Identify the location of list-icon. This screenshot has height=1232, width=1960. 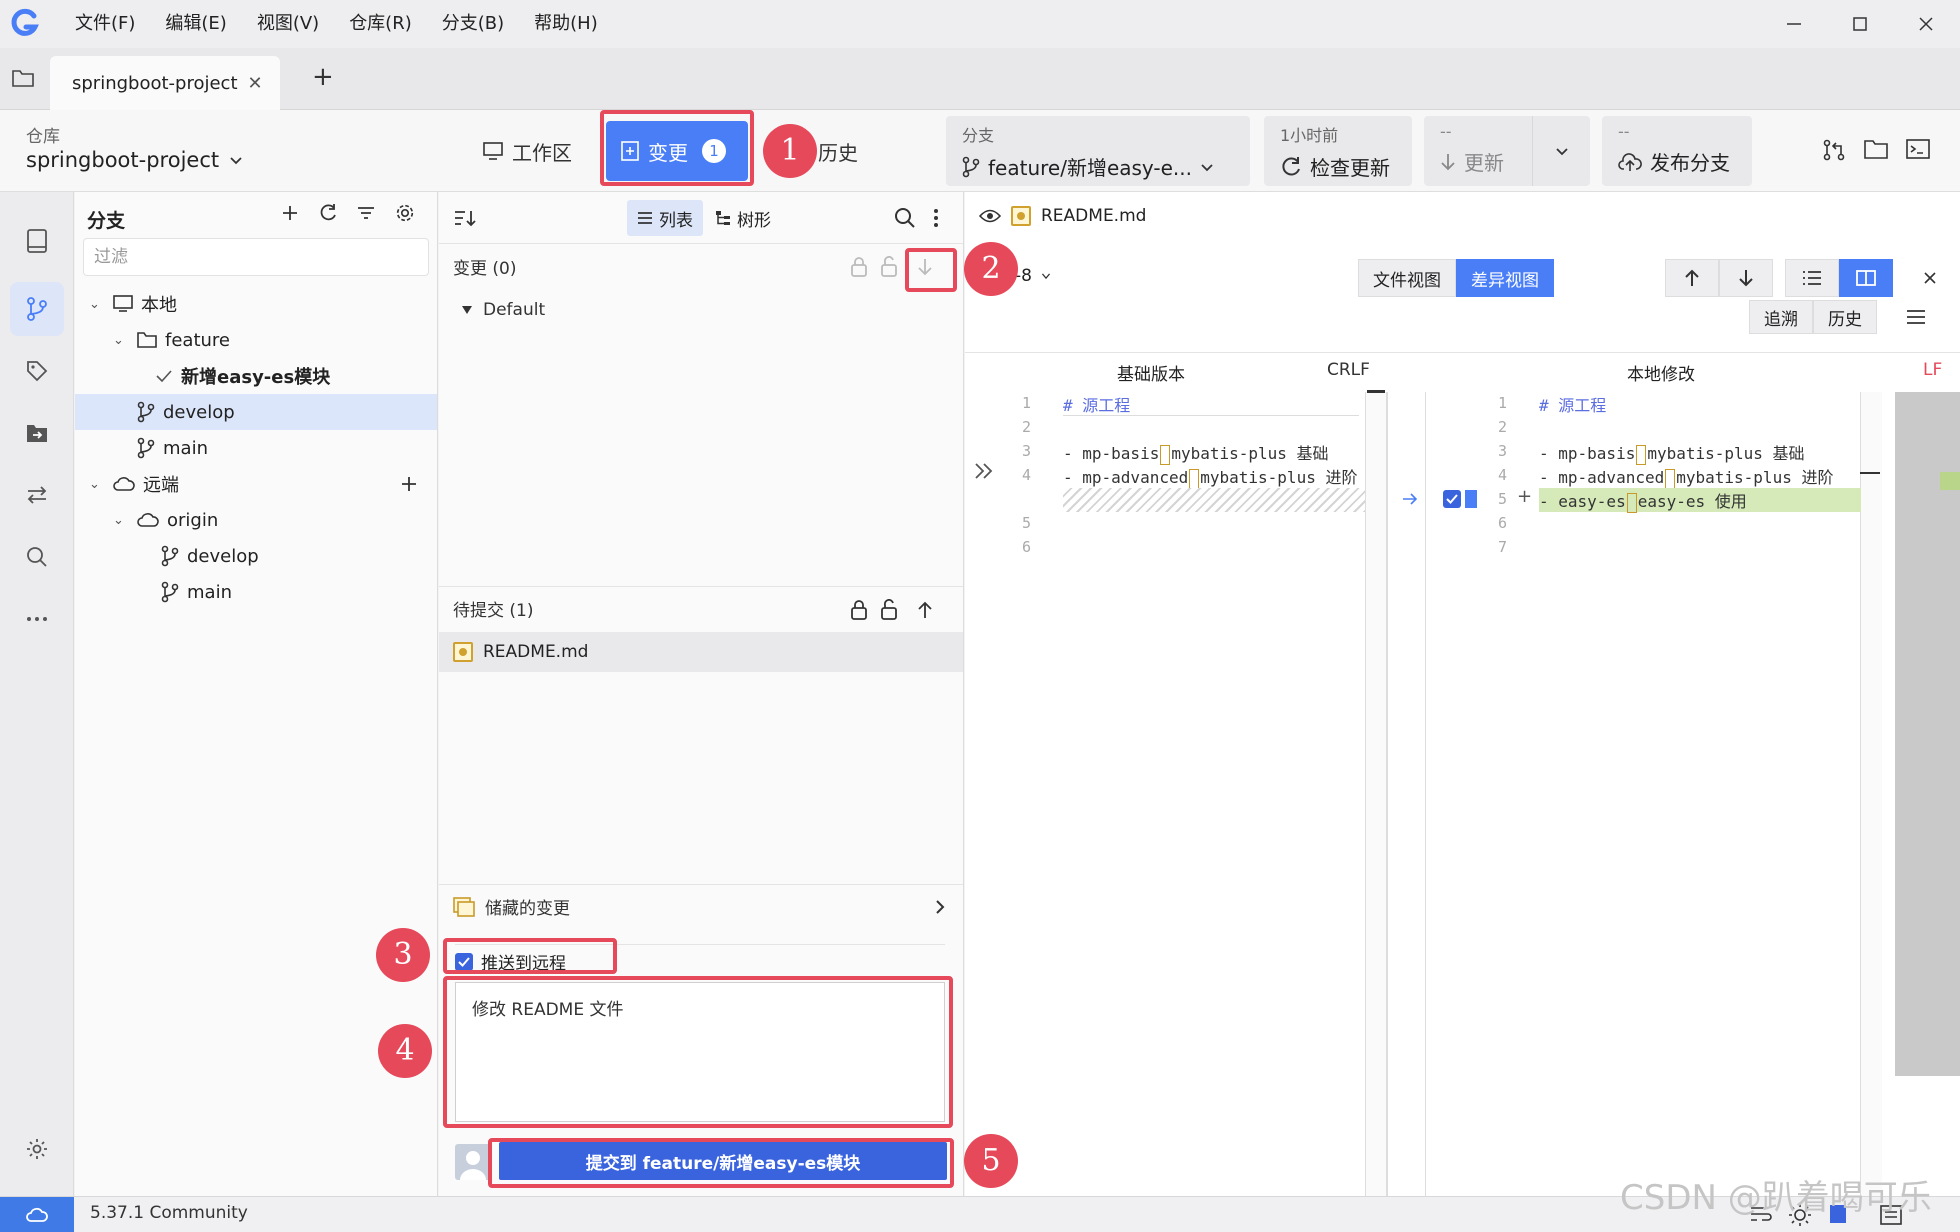
(645, 218).